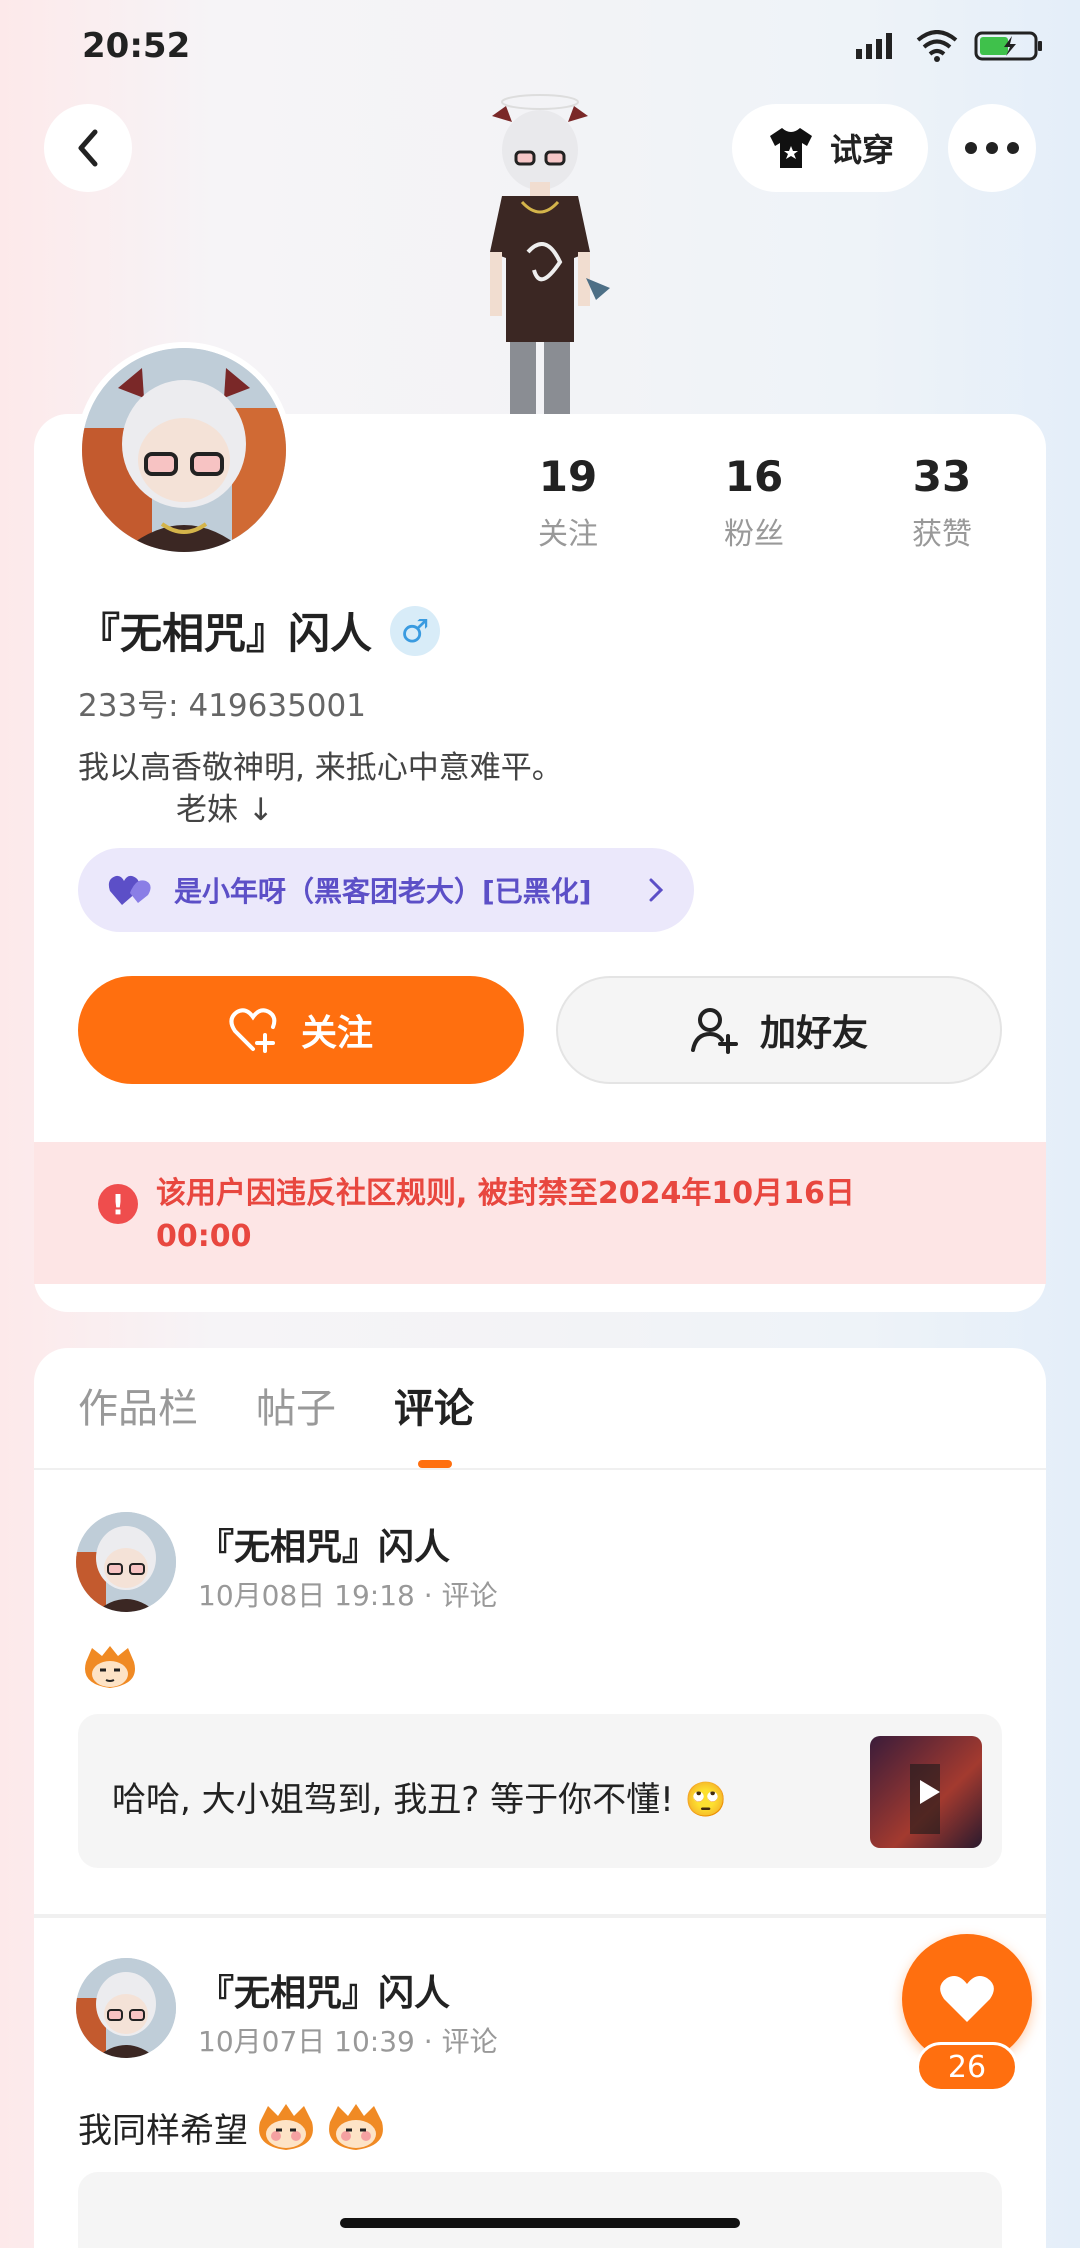 Image resolution: width=1080 pixels, height=2248 pixels. I want to click on comment-meta: 10月08日 19:18 · 评论, so click(348, 1594).